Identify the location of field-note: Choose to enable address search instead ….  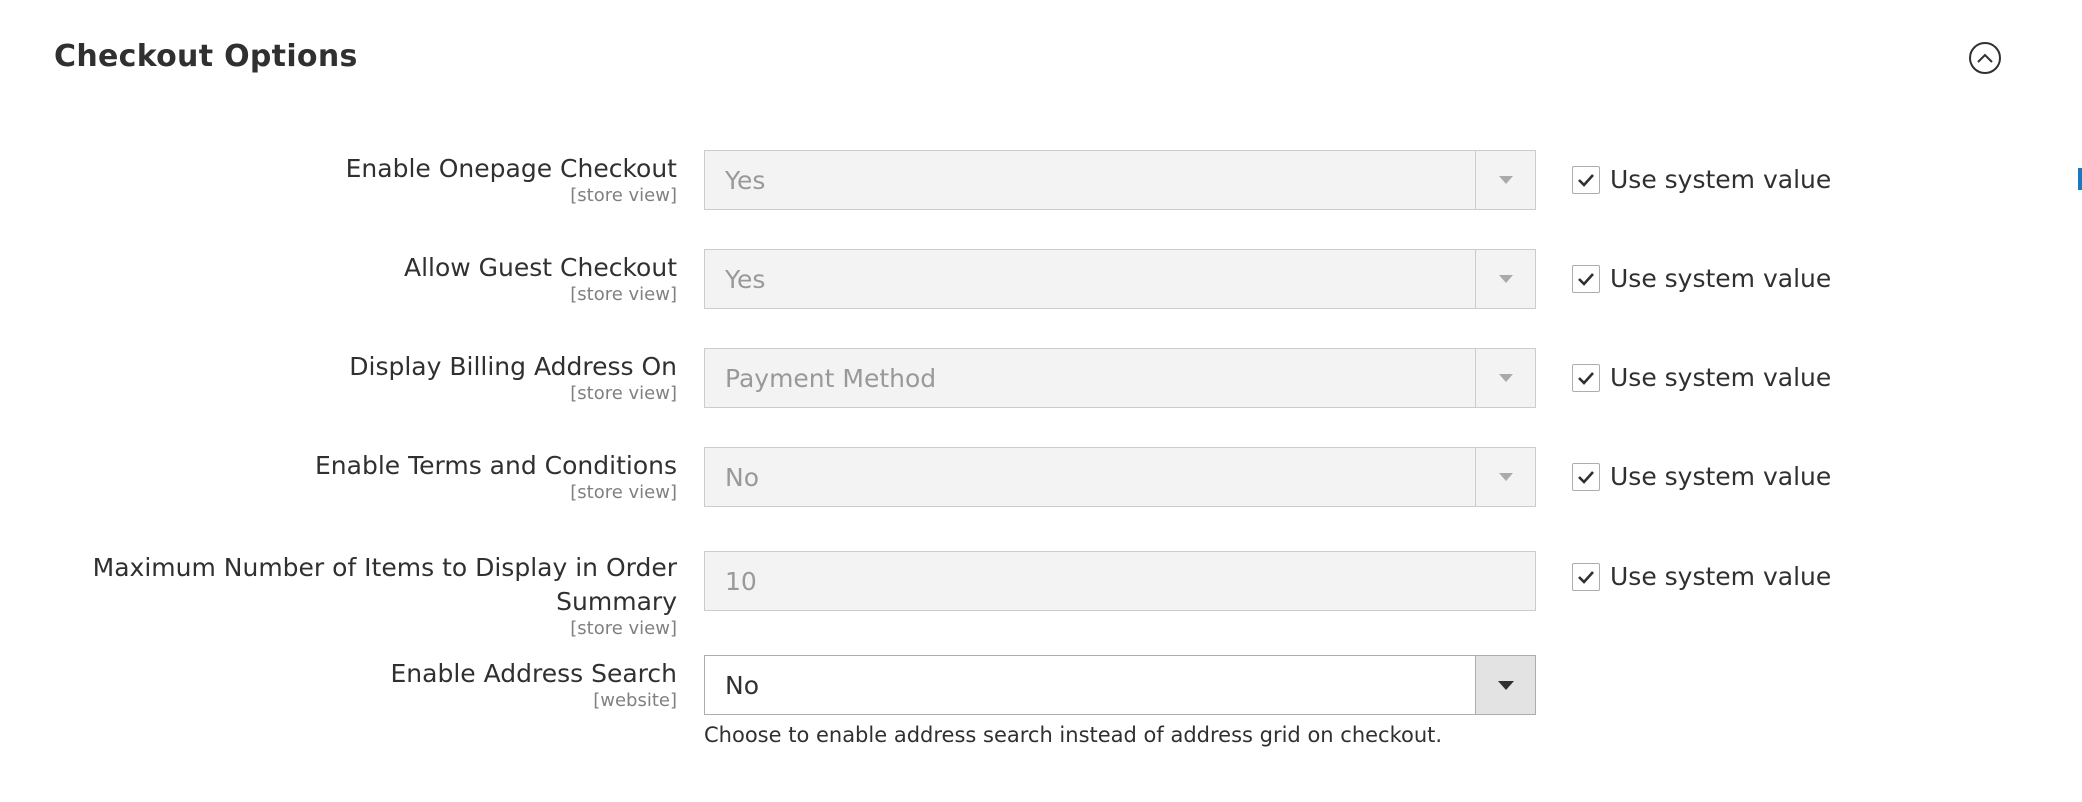
(1073, 735).